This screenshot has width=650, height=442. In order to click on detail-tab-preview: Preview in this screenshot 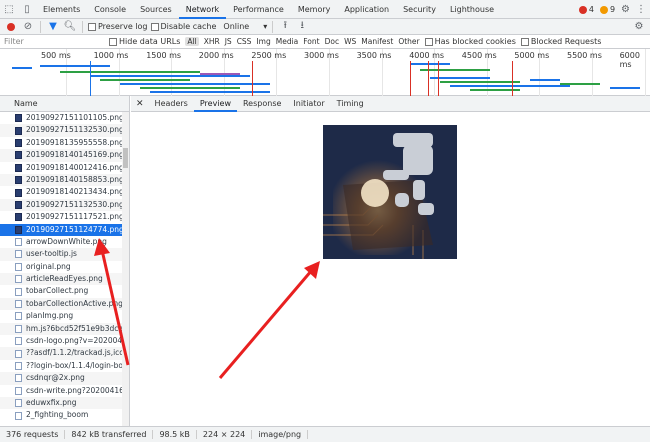, I will do `click(215, 104)`.